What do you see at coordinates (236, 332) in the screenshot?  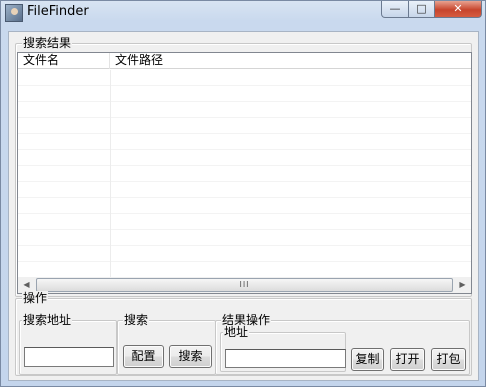 I see `result-address-label: 地址` at bounding box center [236, 332].